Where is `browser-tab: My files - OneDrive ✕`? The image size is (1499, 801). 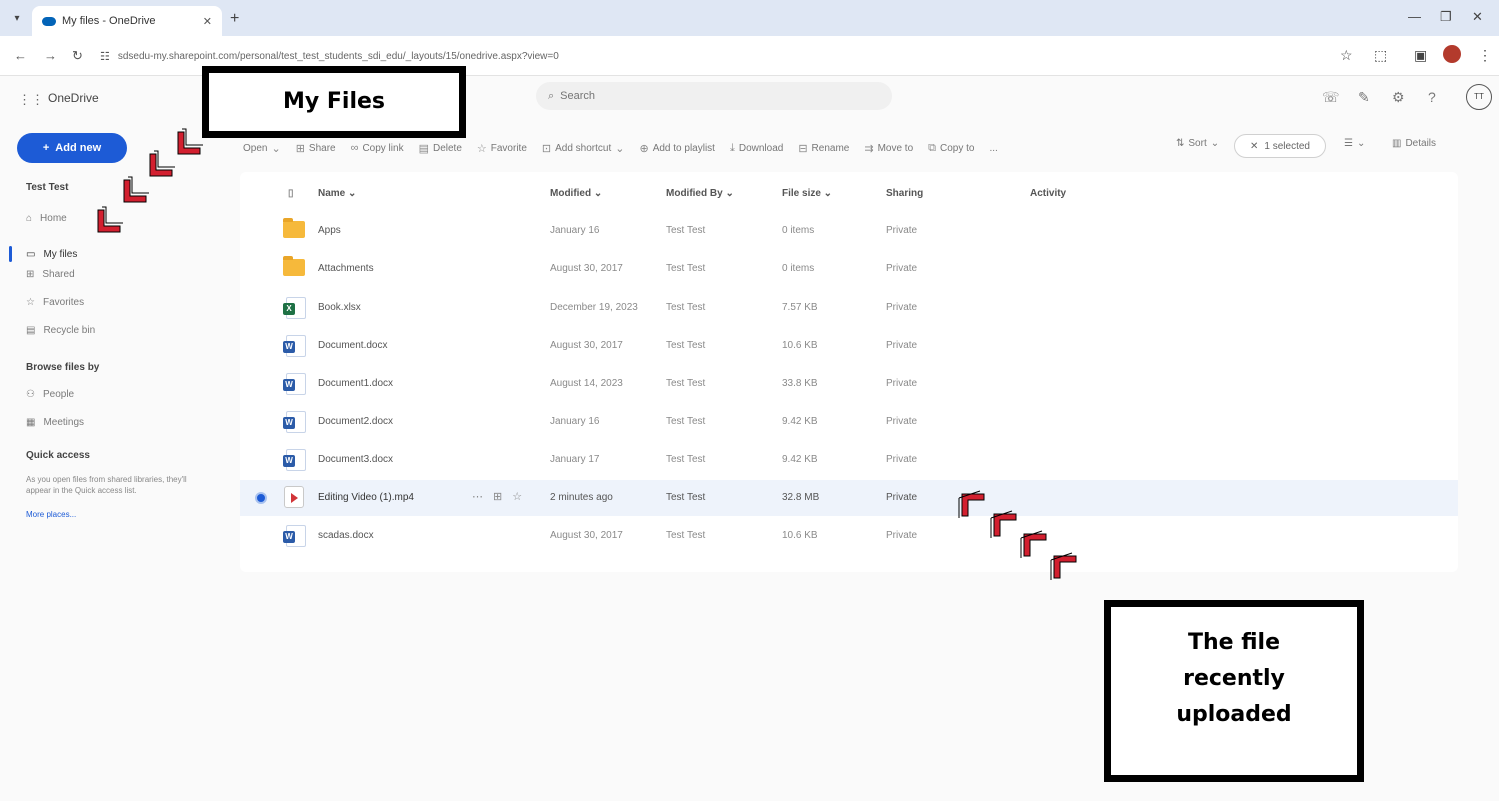 browser-tab: My files - OneDrive ✕ is located at coordinates (127, 21).